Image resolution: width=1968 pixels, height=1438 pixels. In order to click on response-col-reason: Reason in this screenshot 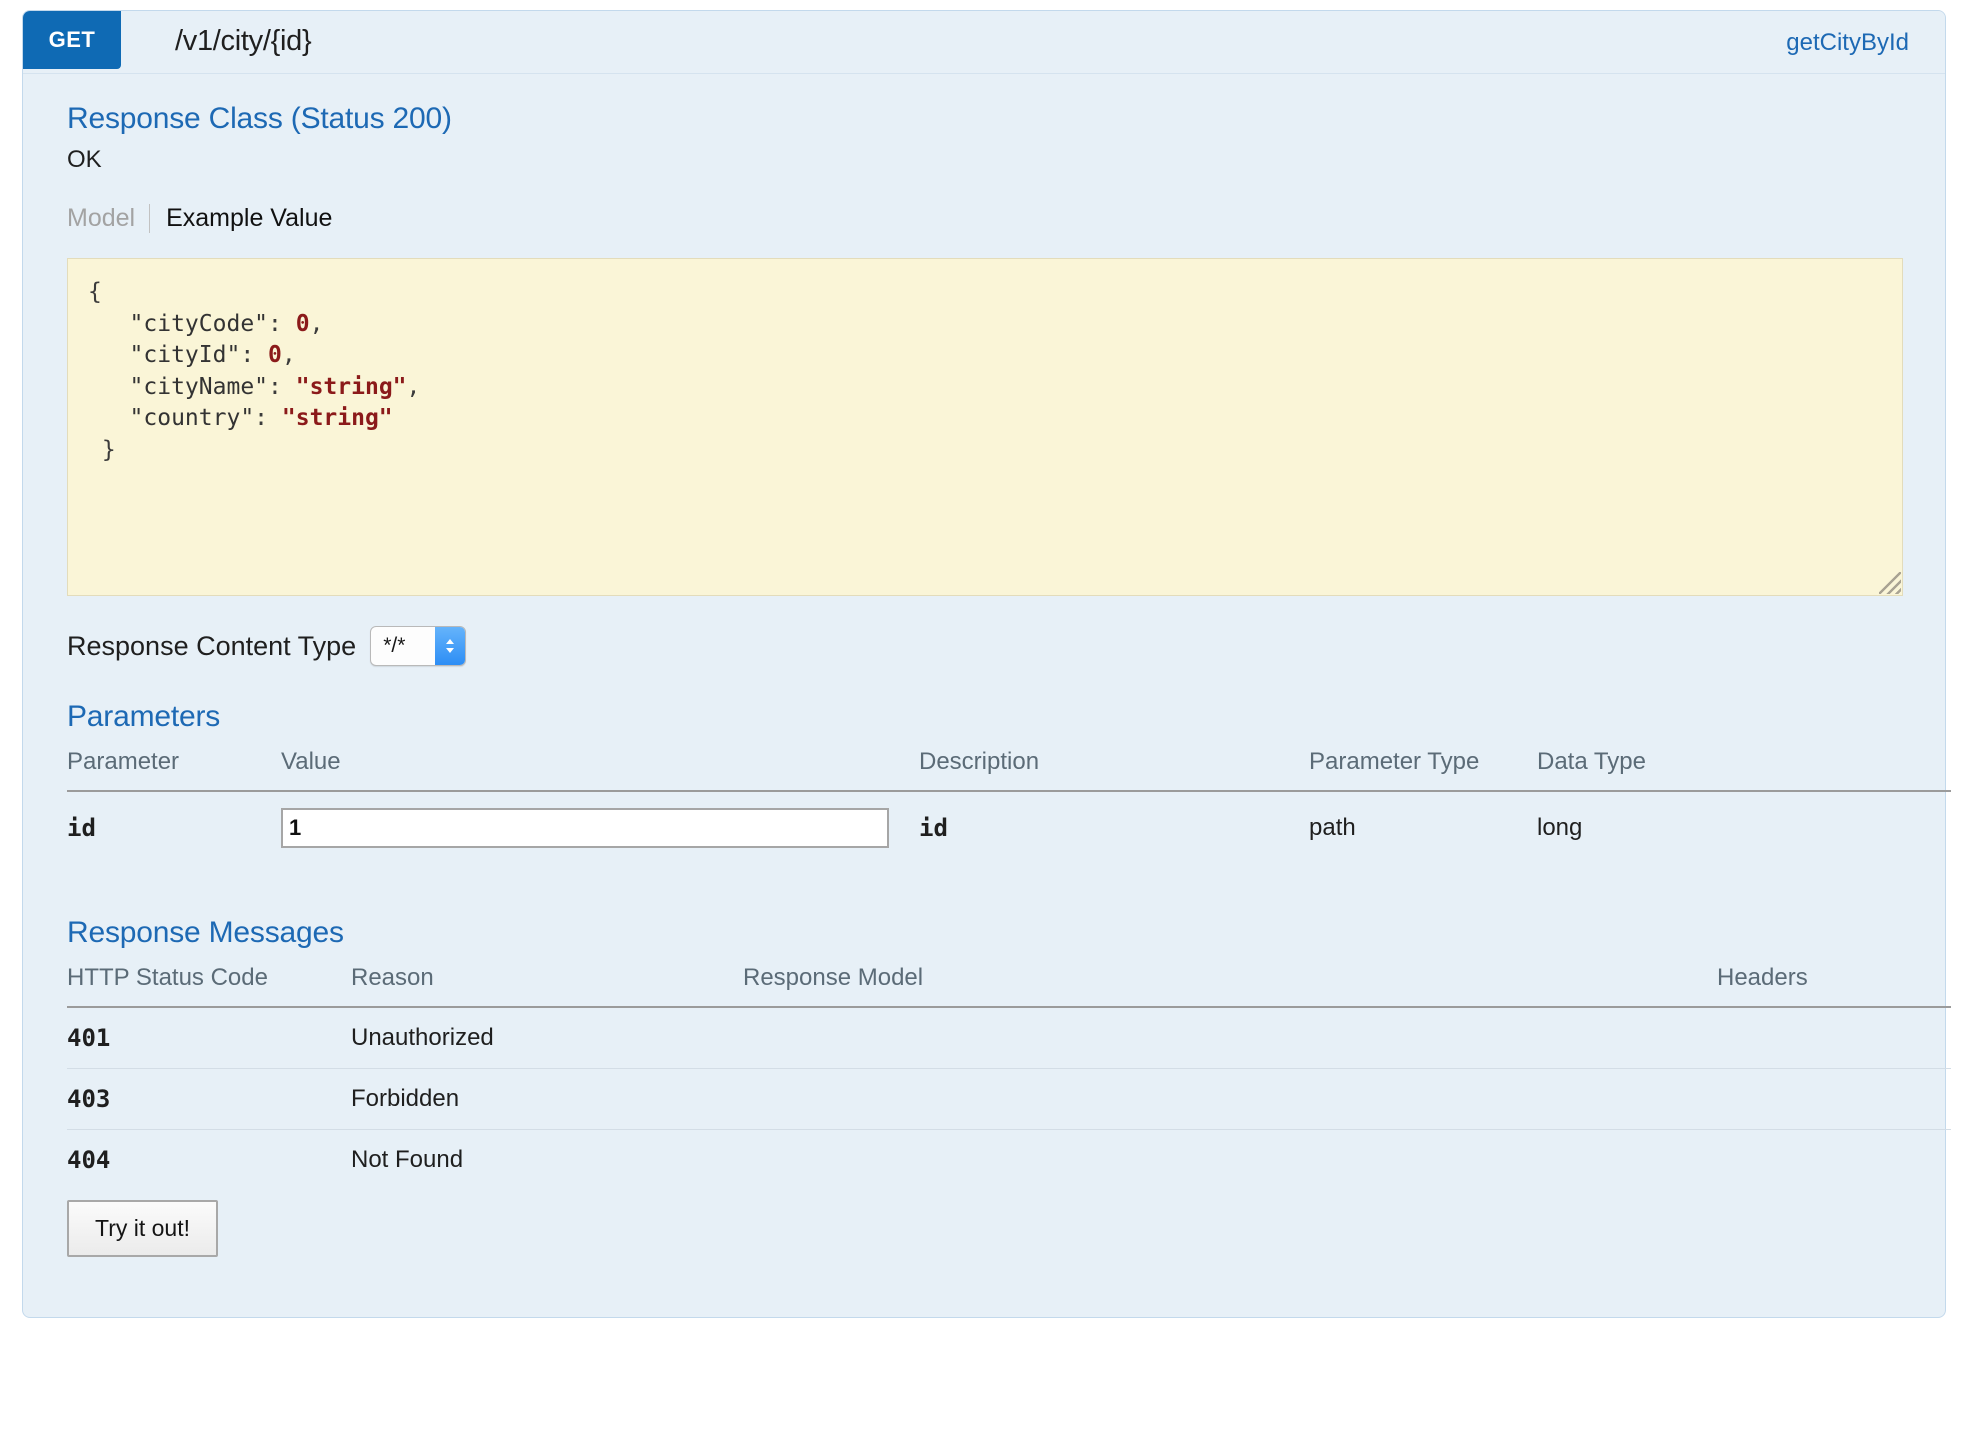, I will do `click(392, 977)`.